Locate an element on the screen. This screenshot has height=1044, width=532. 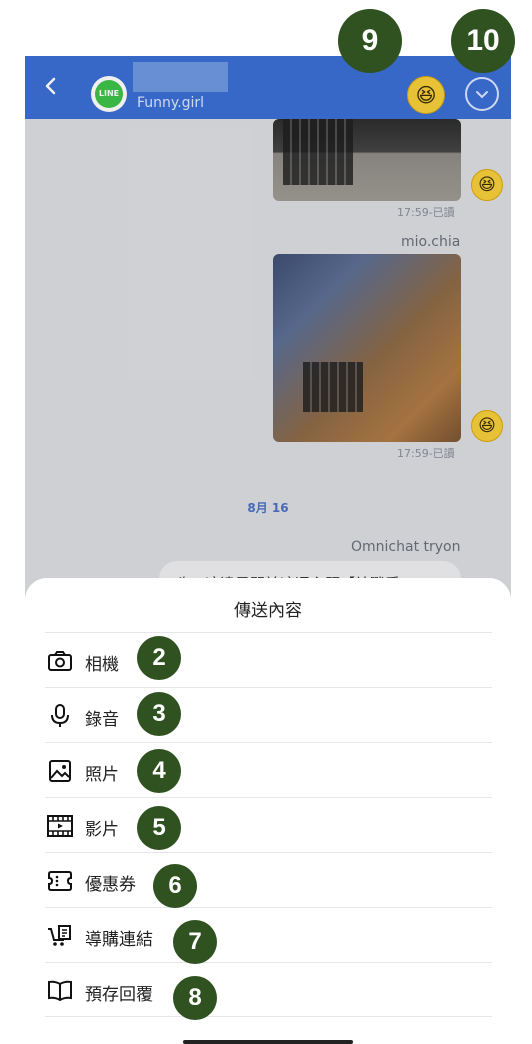
sheet-item-label: 相機 is located at coordinates (102, 665).